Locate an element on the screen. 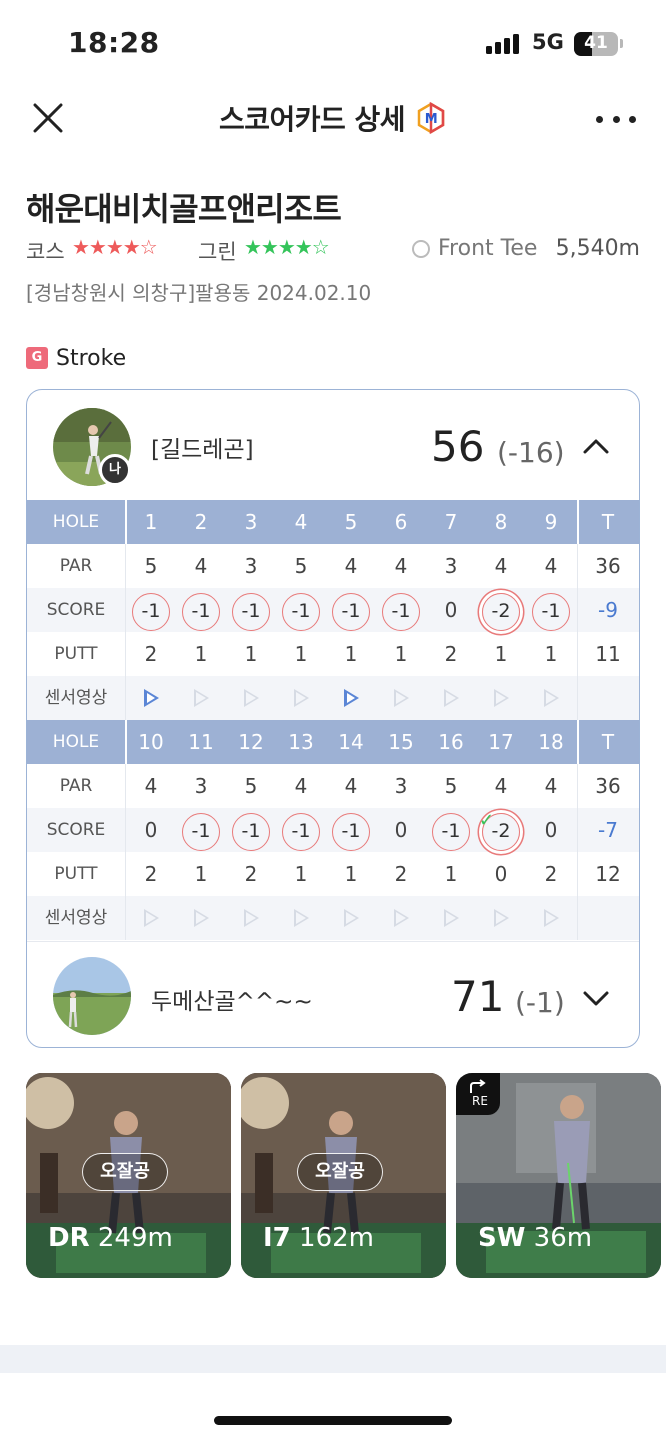 Image resolution: width=666 pixels, height=1440 pixels. hole-number: 4 is located at coordinates (301, 522).